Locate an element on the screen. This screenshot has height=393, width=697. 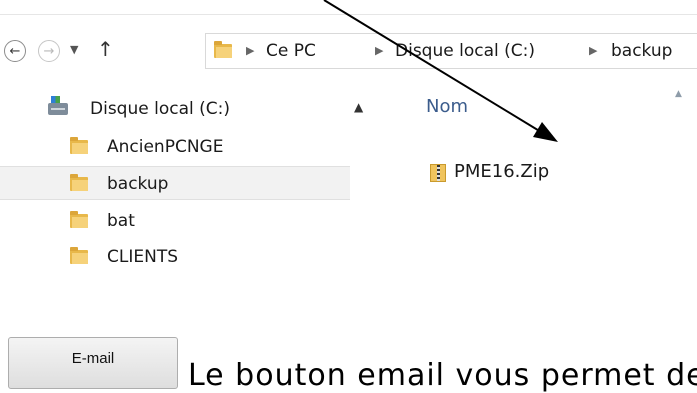
forward-button: → is located at coordinates (49, 51).